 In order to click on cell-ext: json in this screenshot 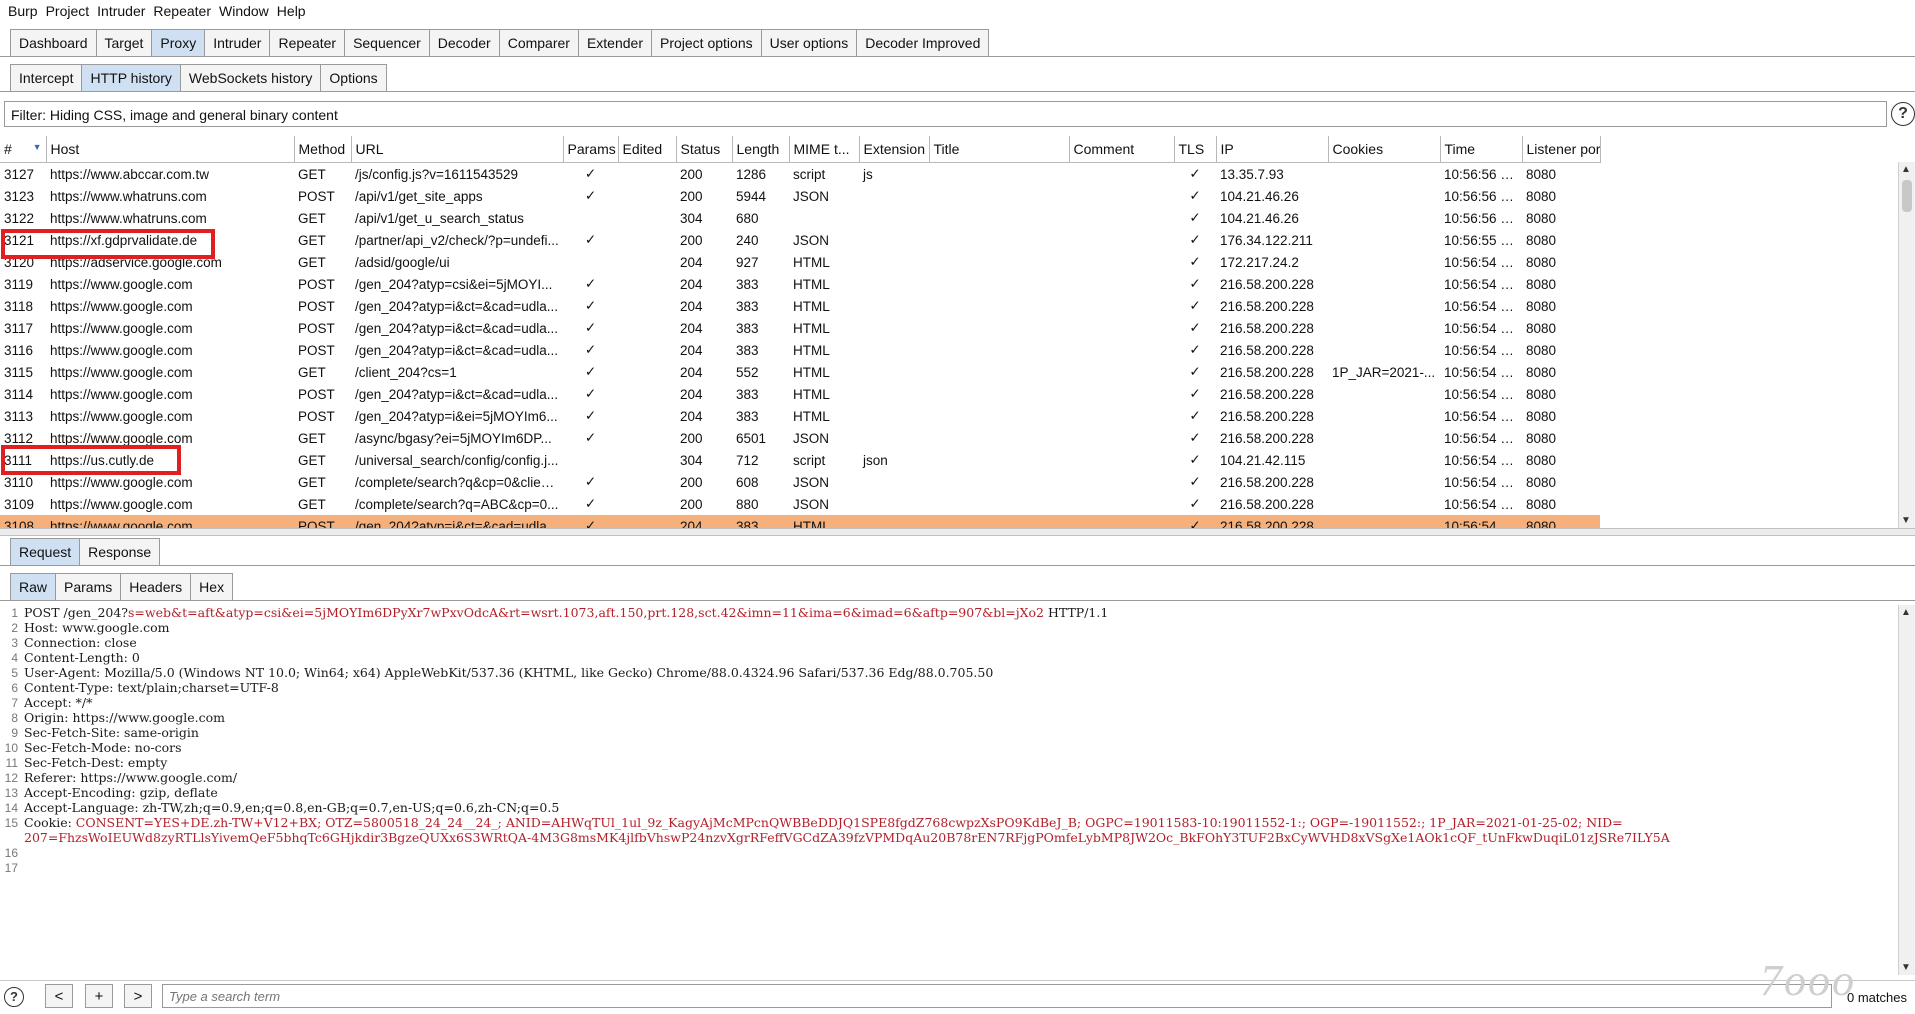, I will do `click(875, 460)`.